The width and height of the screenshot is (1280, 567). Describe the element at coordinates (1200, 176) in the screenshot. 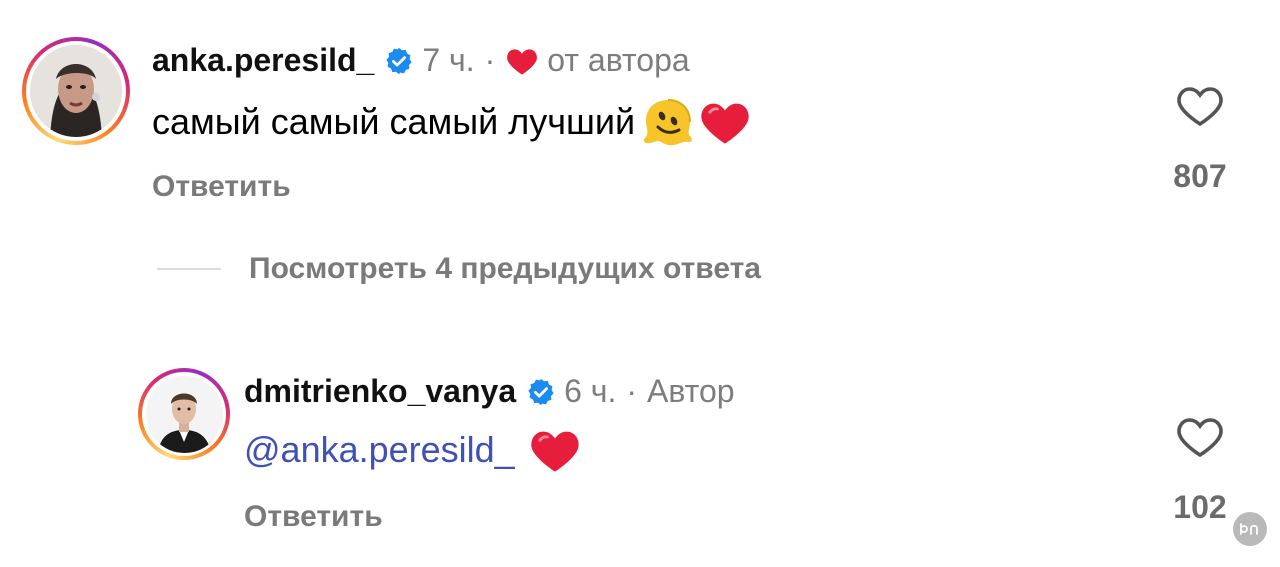

I see `like-count: 807` at that location.